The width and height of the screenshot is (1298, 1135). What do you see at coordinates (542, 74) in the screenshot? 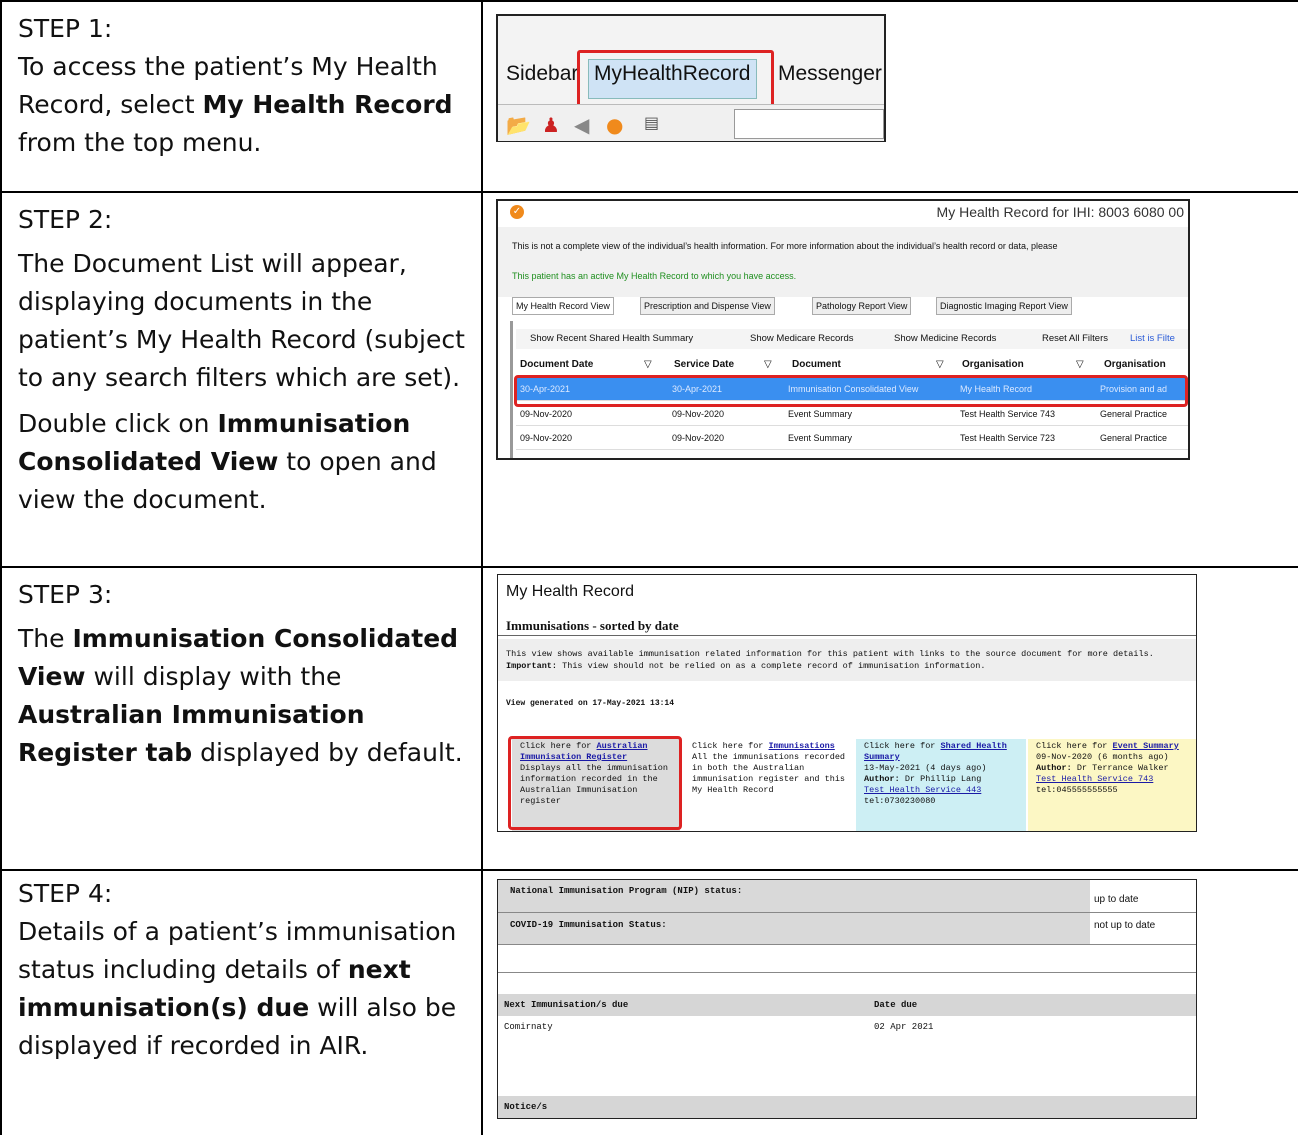
I see `menu-sidebar: Sidebar` at bounding box center [542, 74].